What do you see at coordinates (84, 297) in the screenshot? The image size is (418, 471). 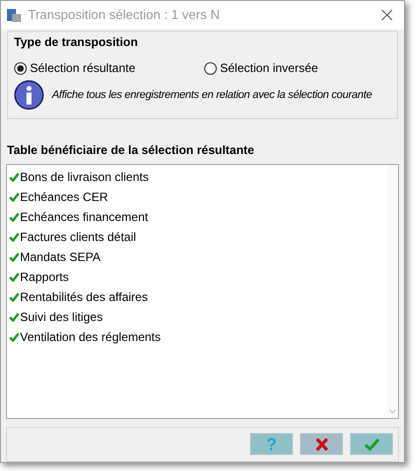 I see `table-item: Rentabilités des affaires` at bounding box center [84, 297].